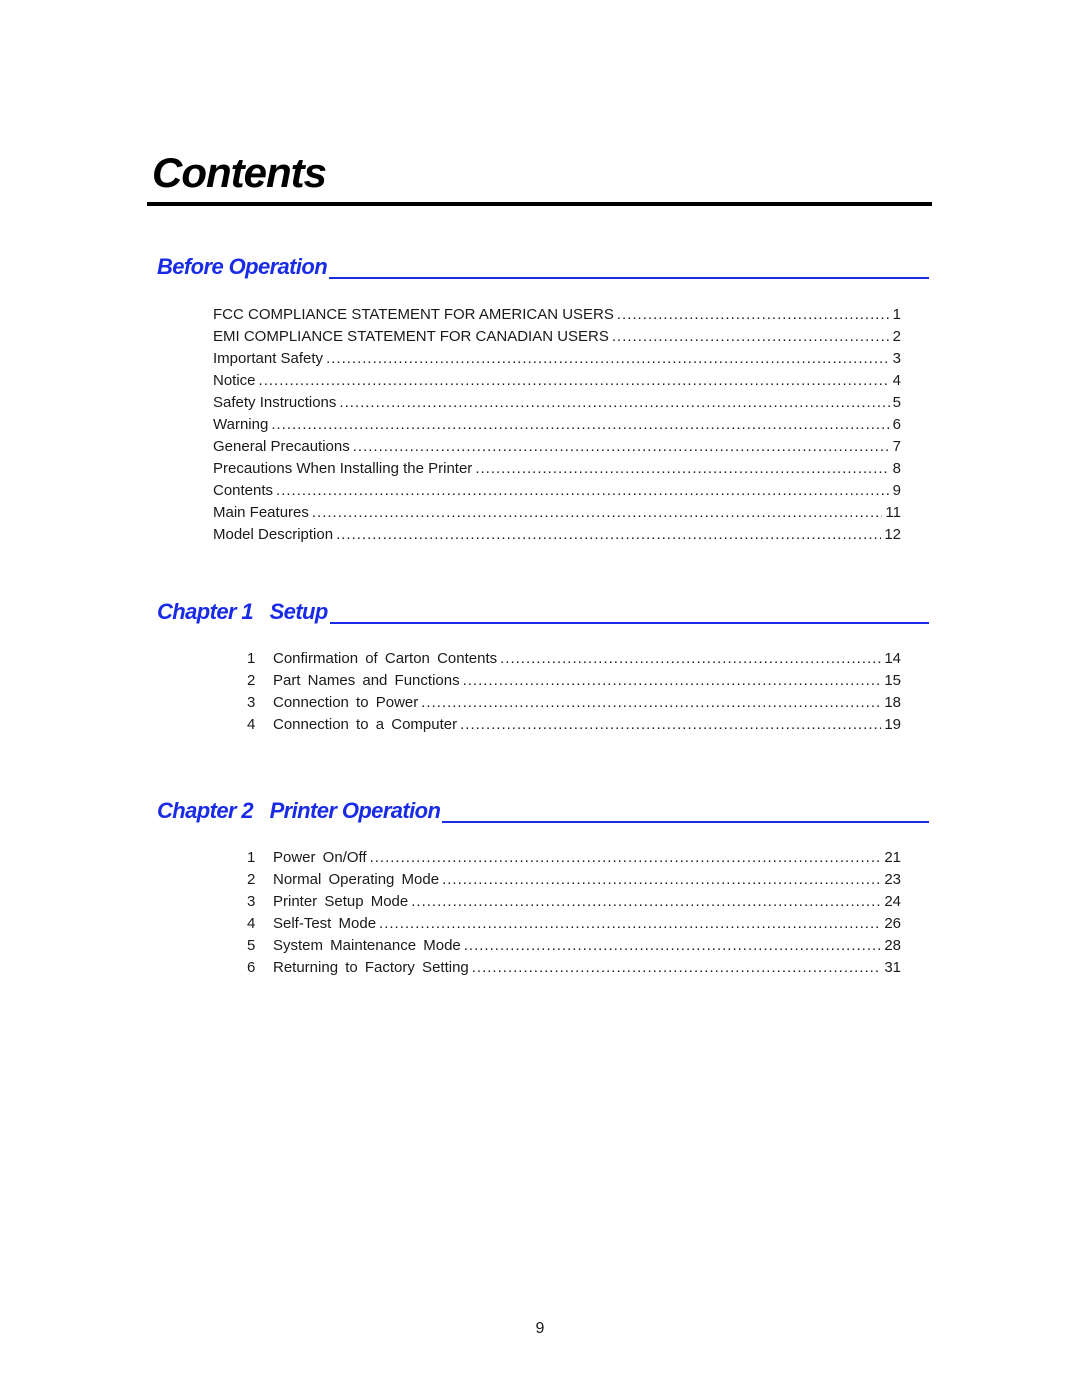  What do you see at coordinates (892, 967) in the screenshot?
I see `toc-entry-page: 31` at bounding box center [892, 967].